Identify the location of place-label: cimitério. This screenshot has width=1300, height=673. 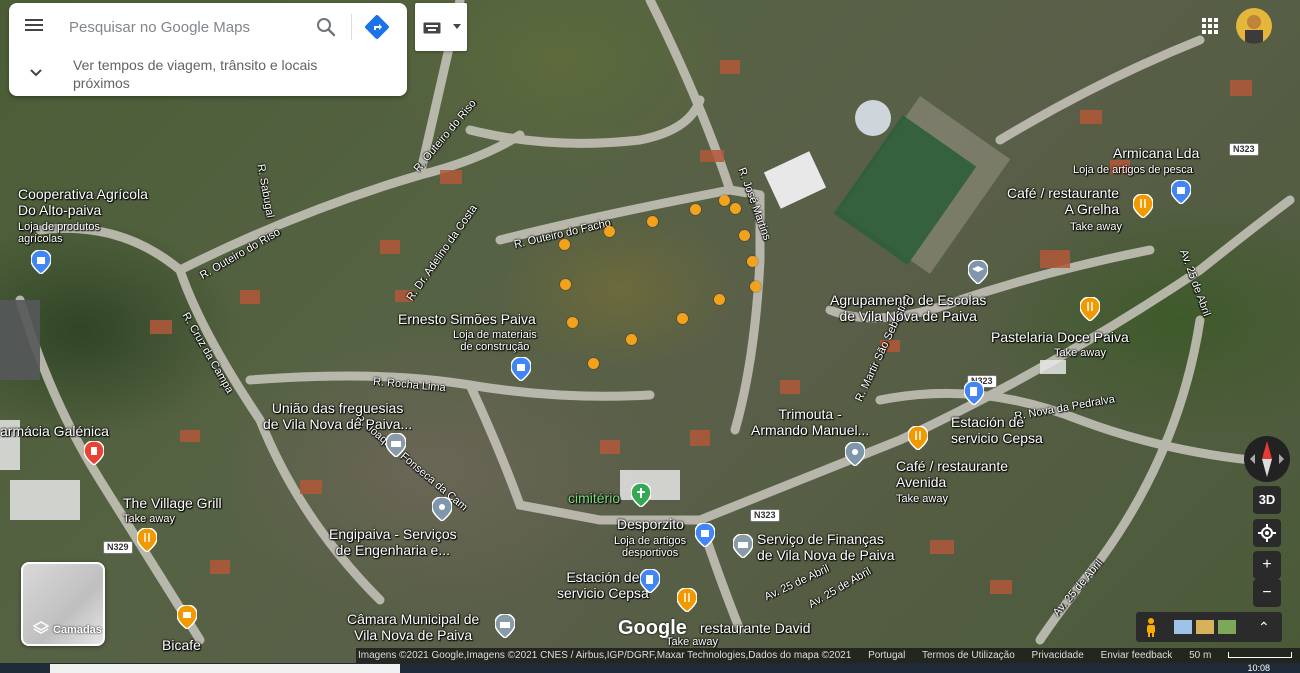
(594, 498).